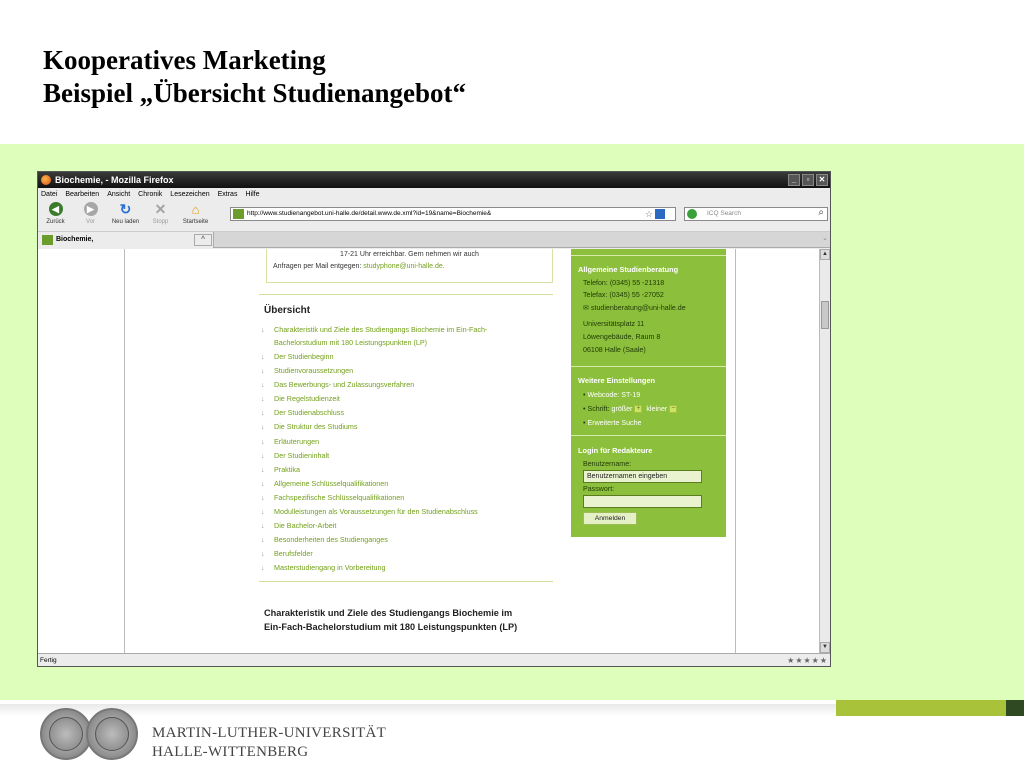 The height and width of the screenshot is (768, 1024). What do you see at coordinates (406, 427) in the screenshot?
I see `toc-item: ↓ Die Struktur des Studiums` at bounding box center [406, 427].